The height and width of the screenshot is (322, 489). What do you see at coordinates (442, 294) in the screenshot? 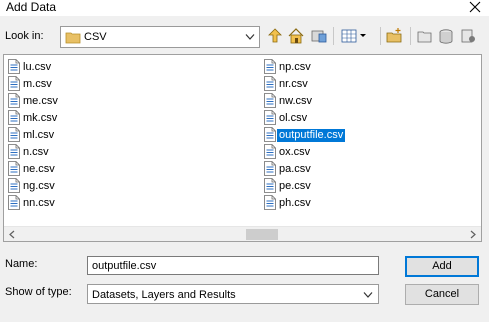
I see `cancel-button: Cancel` at bounding box center [442, 294].